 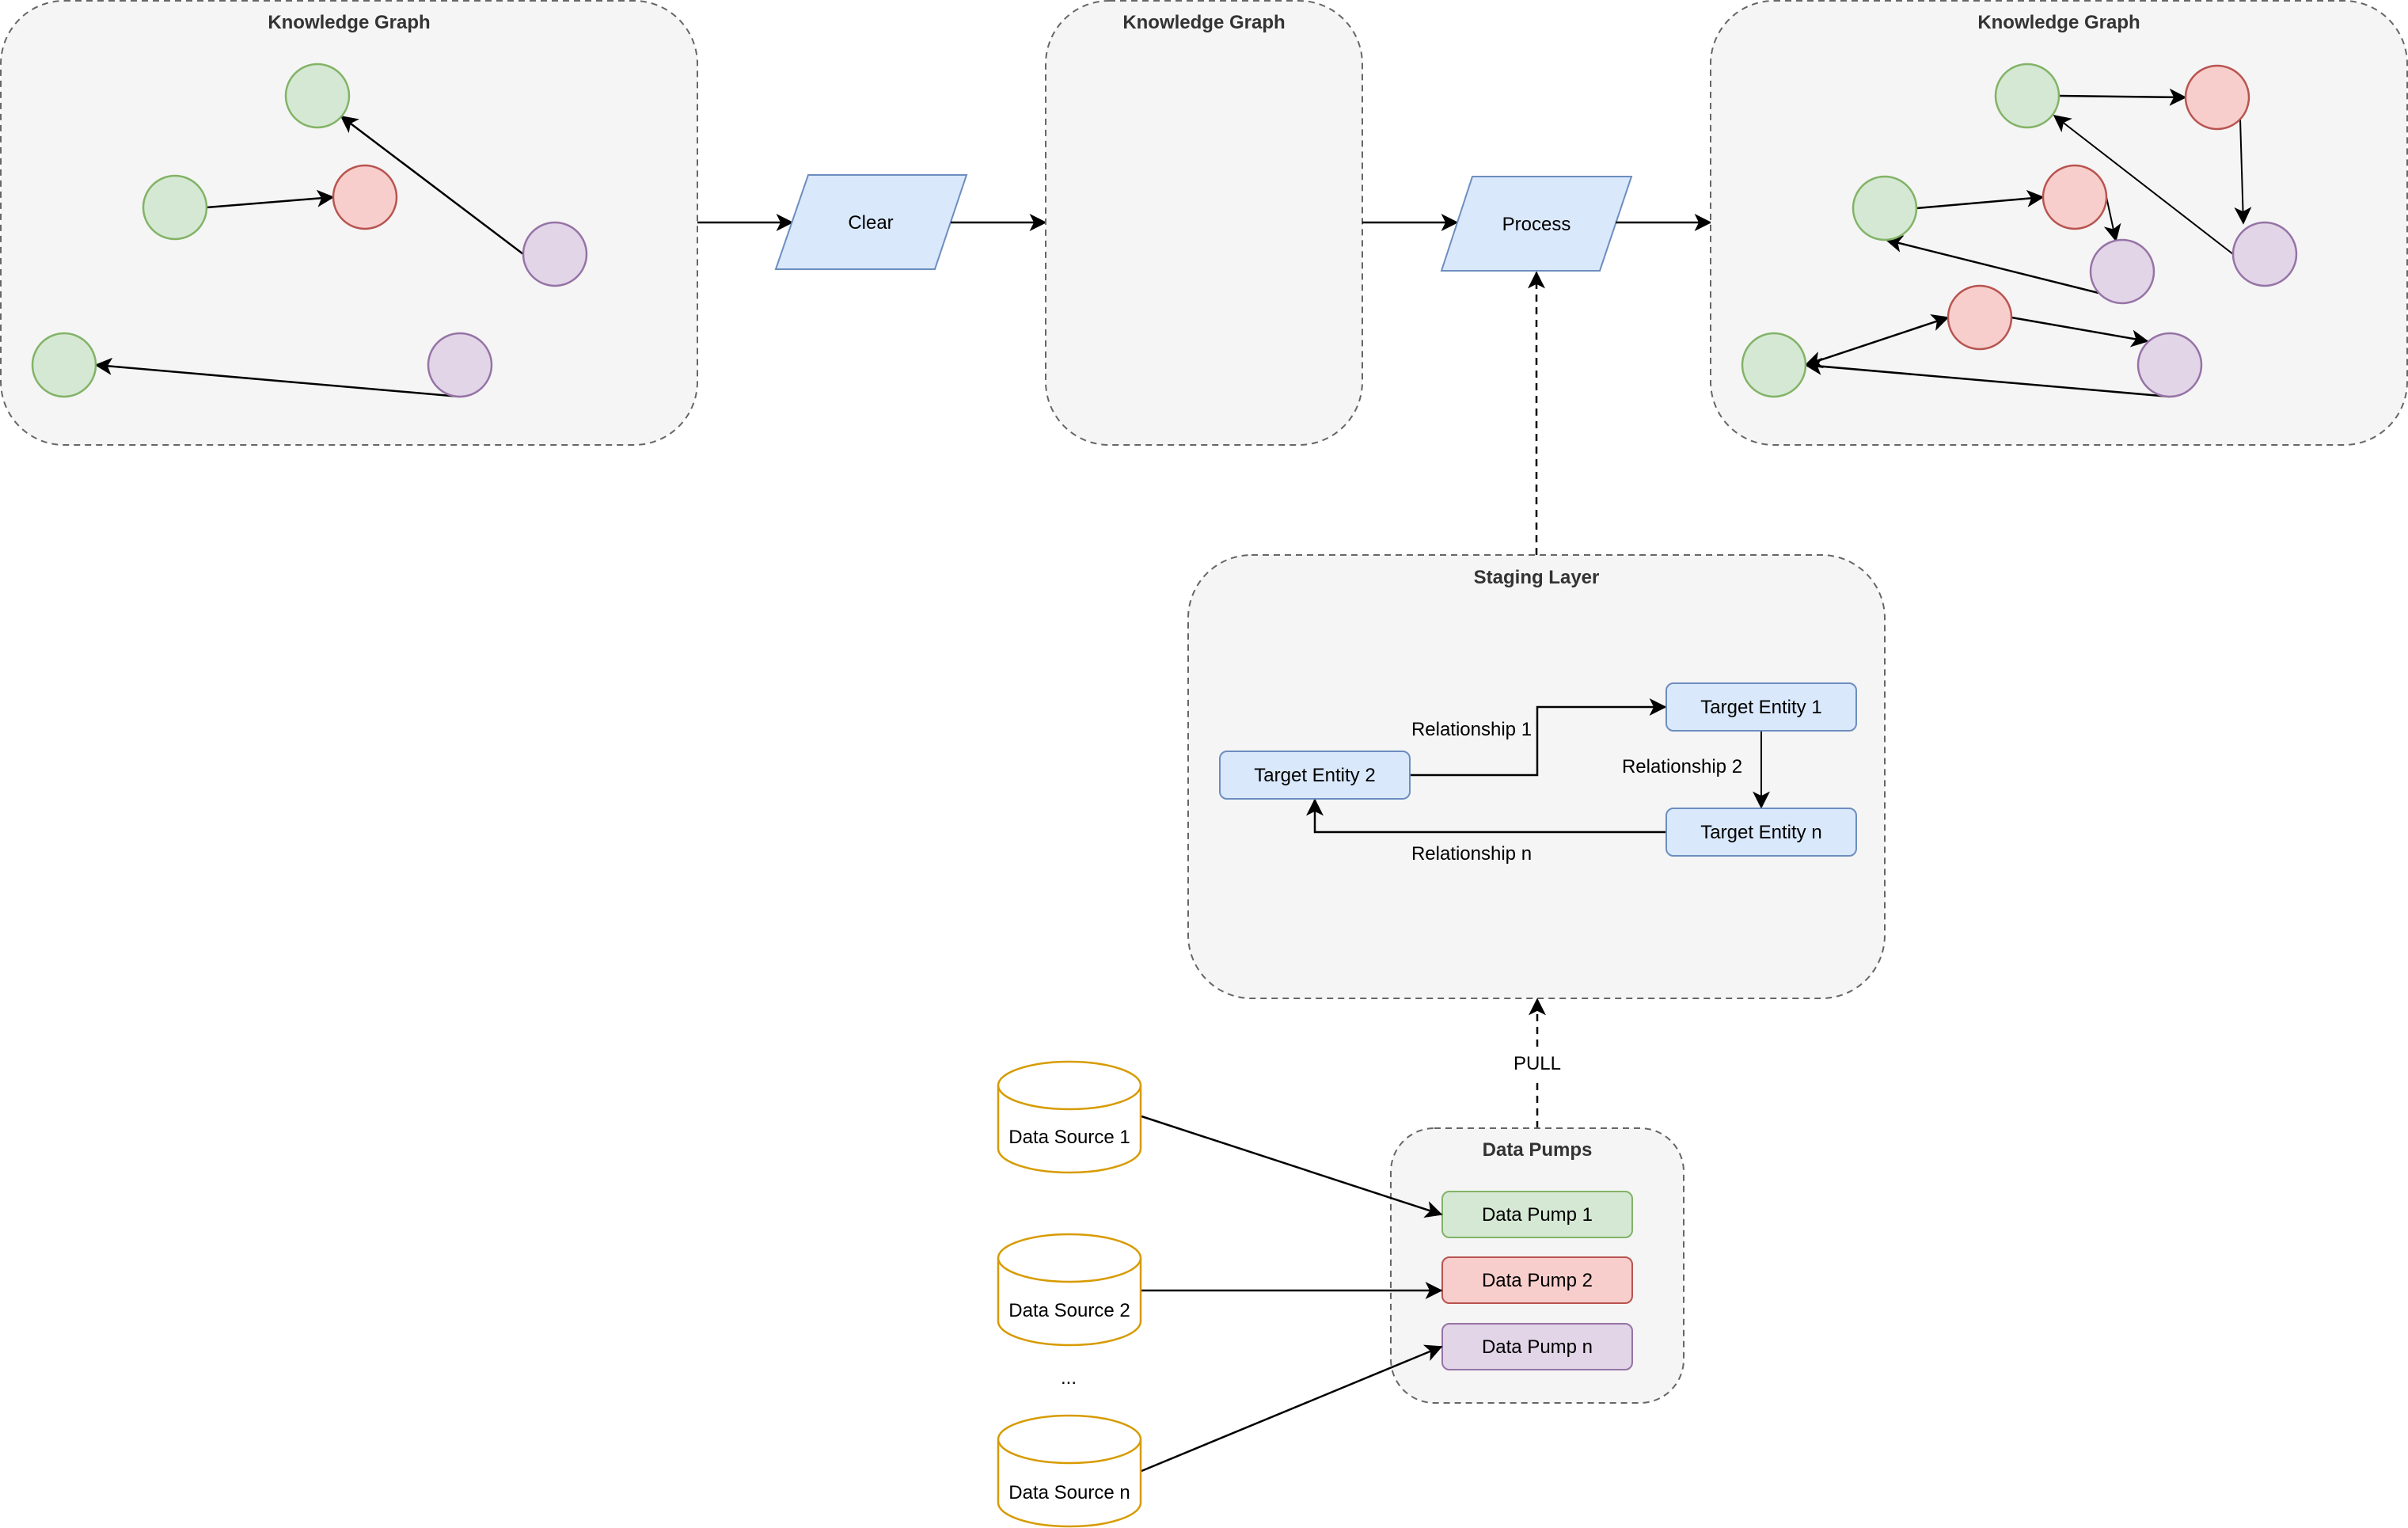 I want to click on process-step-label: Process, so click(x=1536, y=224).